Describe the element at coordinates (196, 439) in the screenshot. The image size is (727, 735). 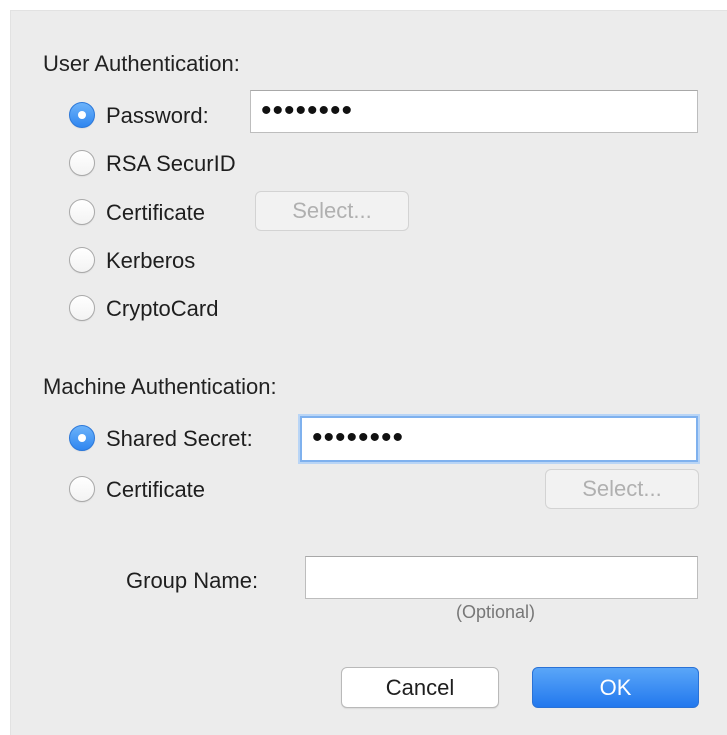
I see `shared-secret-label: Shared Secret:` at that location.